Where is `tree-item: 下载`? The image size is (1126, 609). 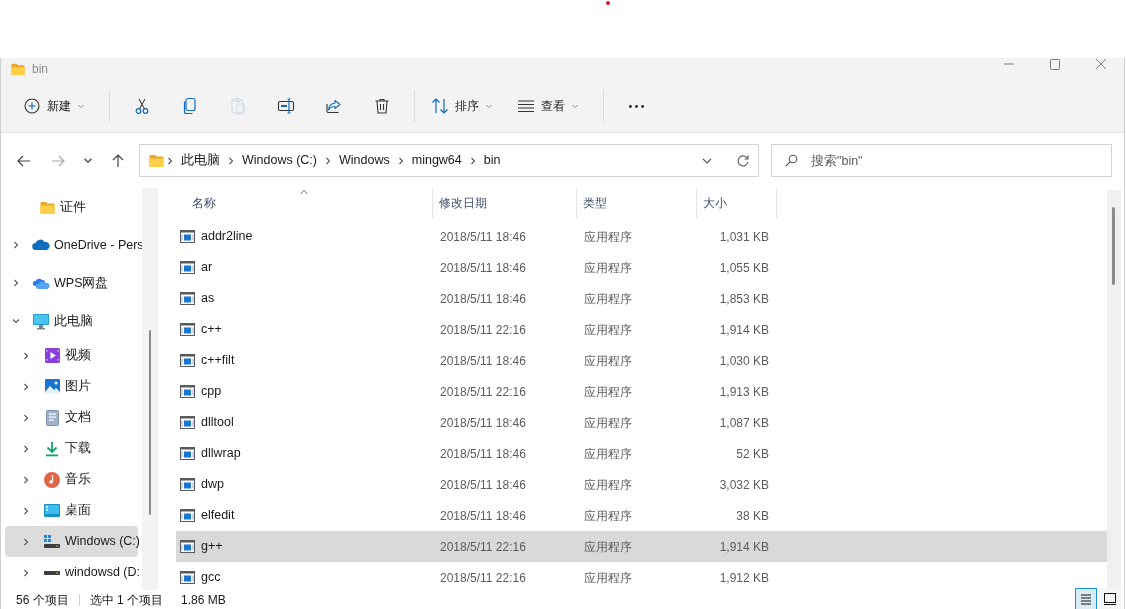
tree-item: 下载 is located at coordinates (71, 448).